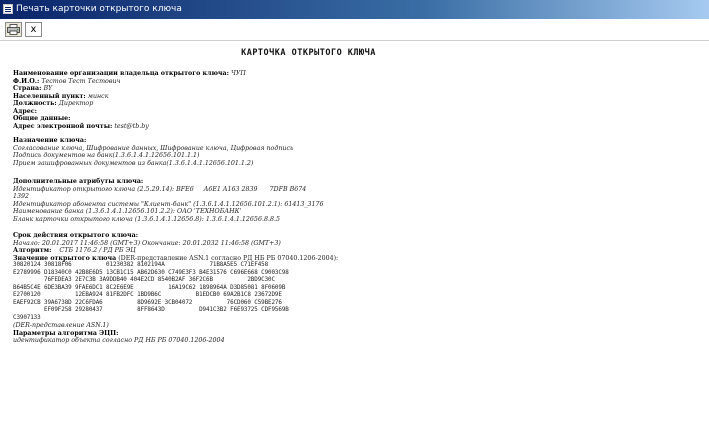 The width and height of the screenshot is (709, 421). I want to click on print-button, so click(13, 29).